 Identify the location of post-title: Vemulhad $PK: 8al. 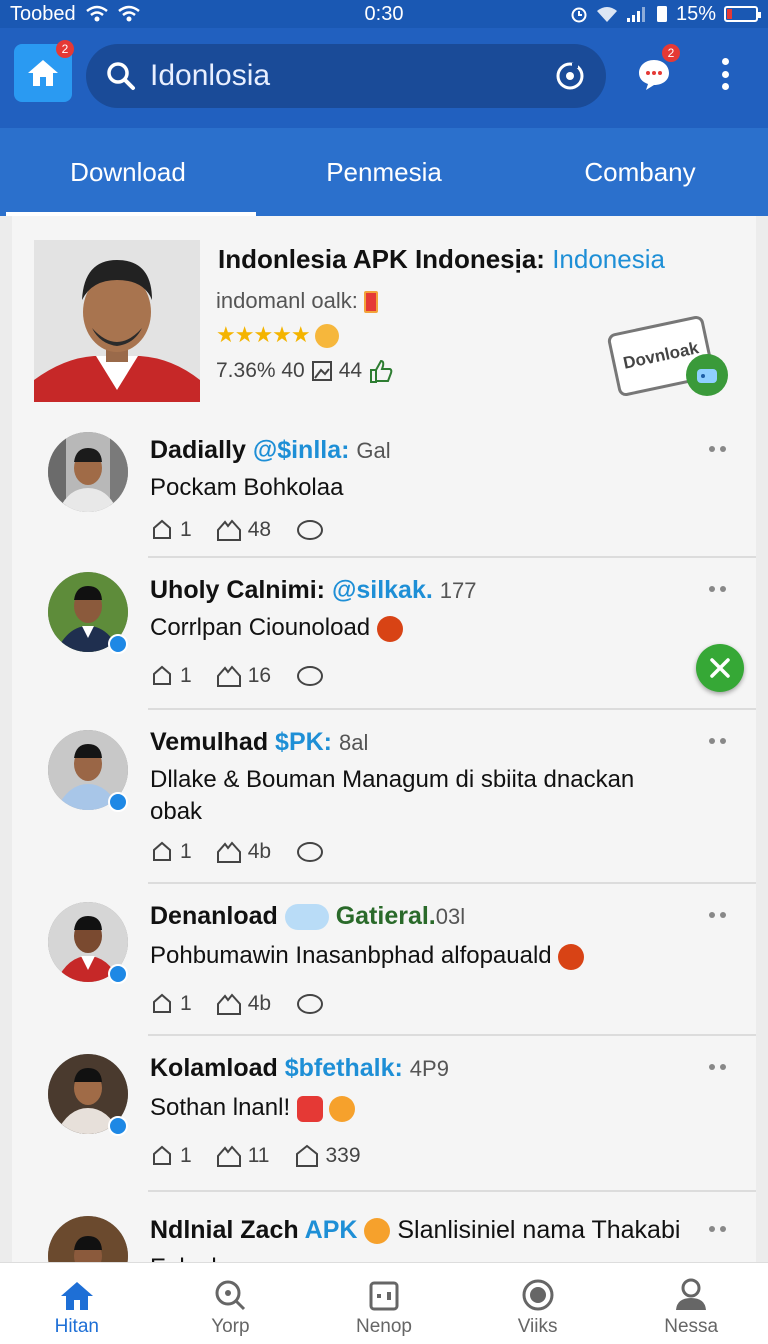
(259, 742).